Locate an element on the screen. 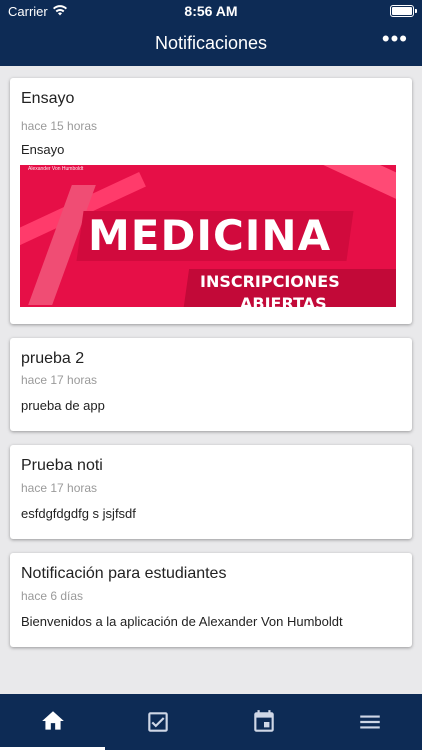 This screenshot has height=750, width=422. status-bar: Carrier 8:56 AM is located at coordinates (211, 11).